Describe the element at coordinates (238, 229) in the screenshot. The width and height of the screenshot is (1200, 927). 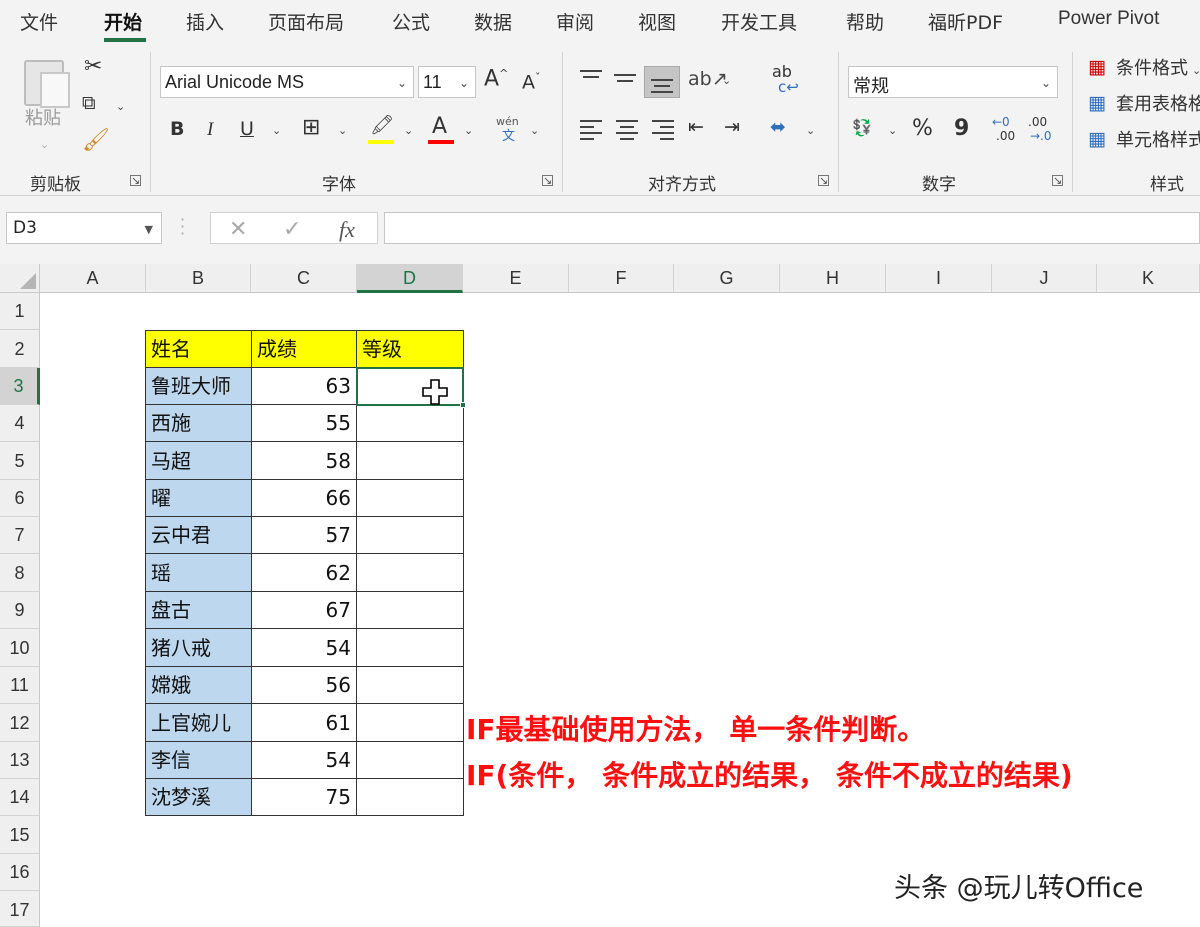
I see `cancel-icon: ✕` at that location.